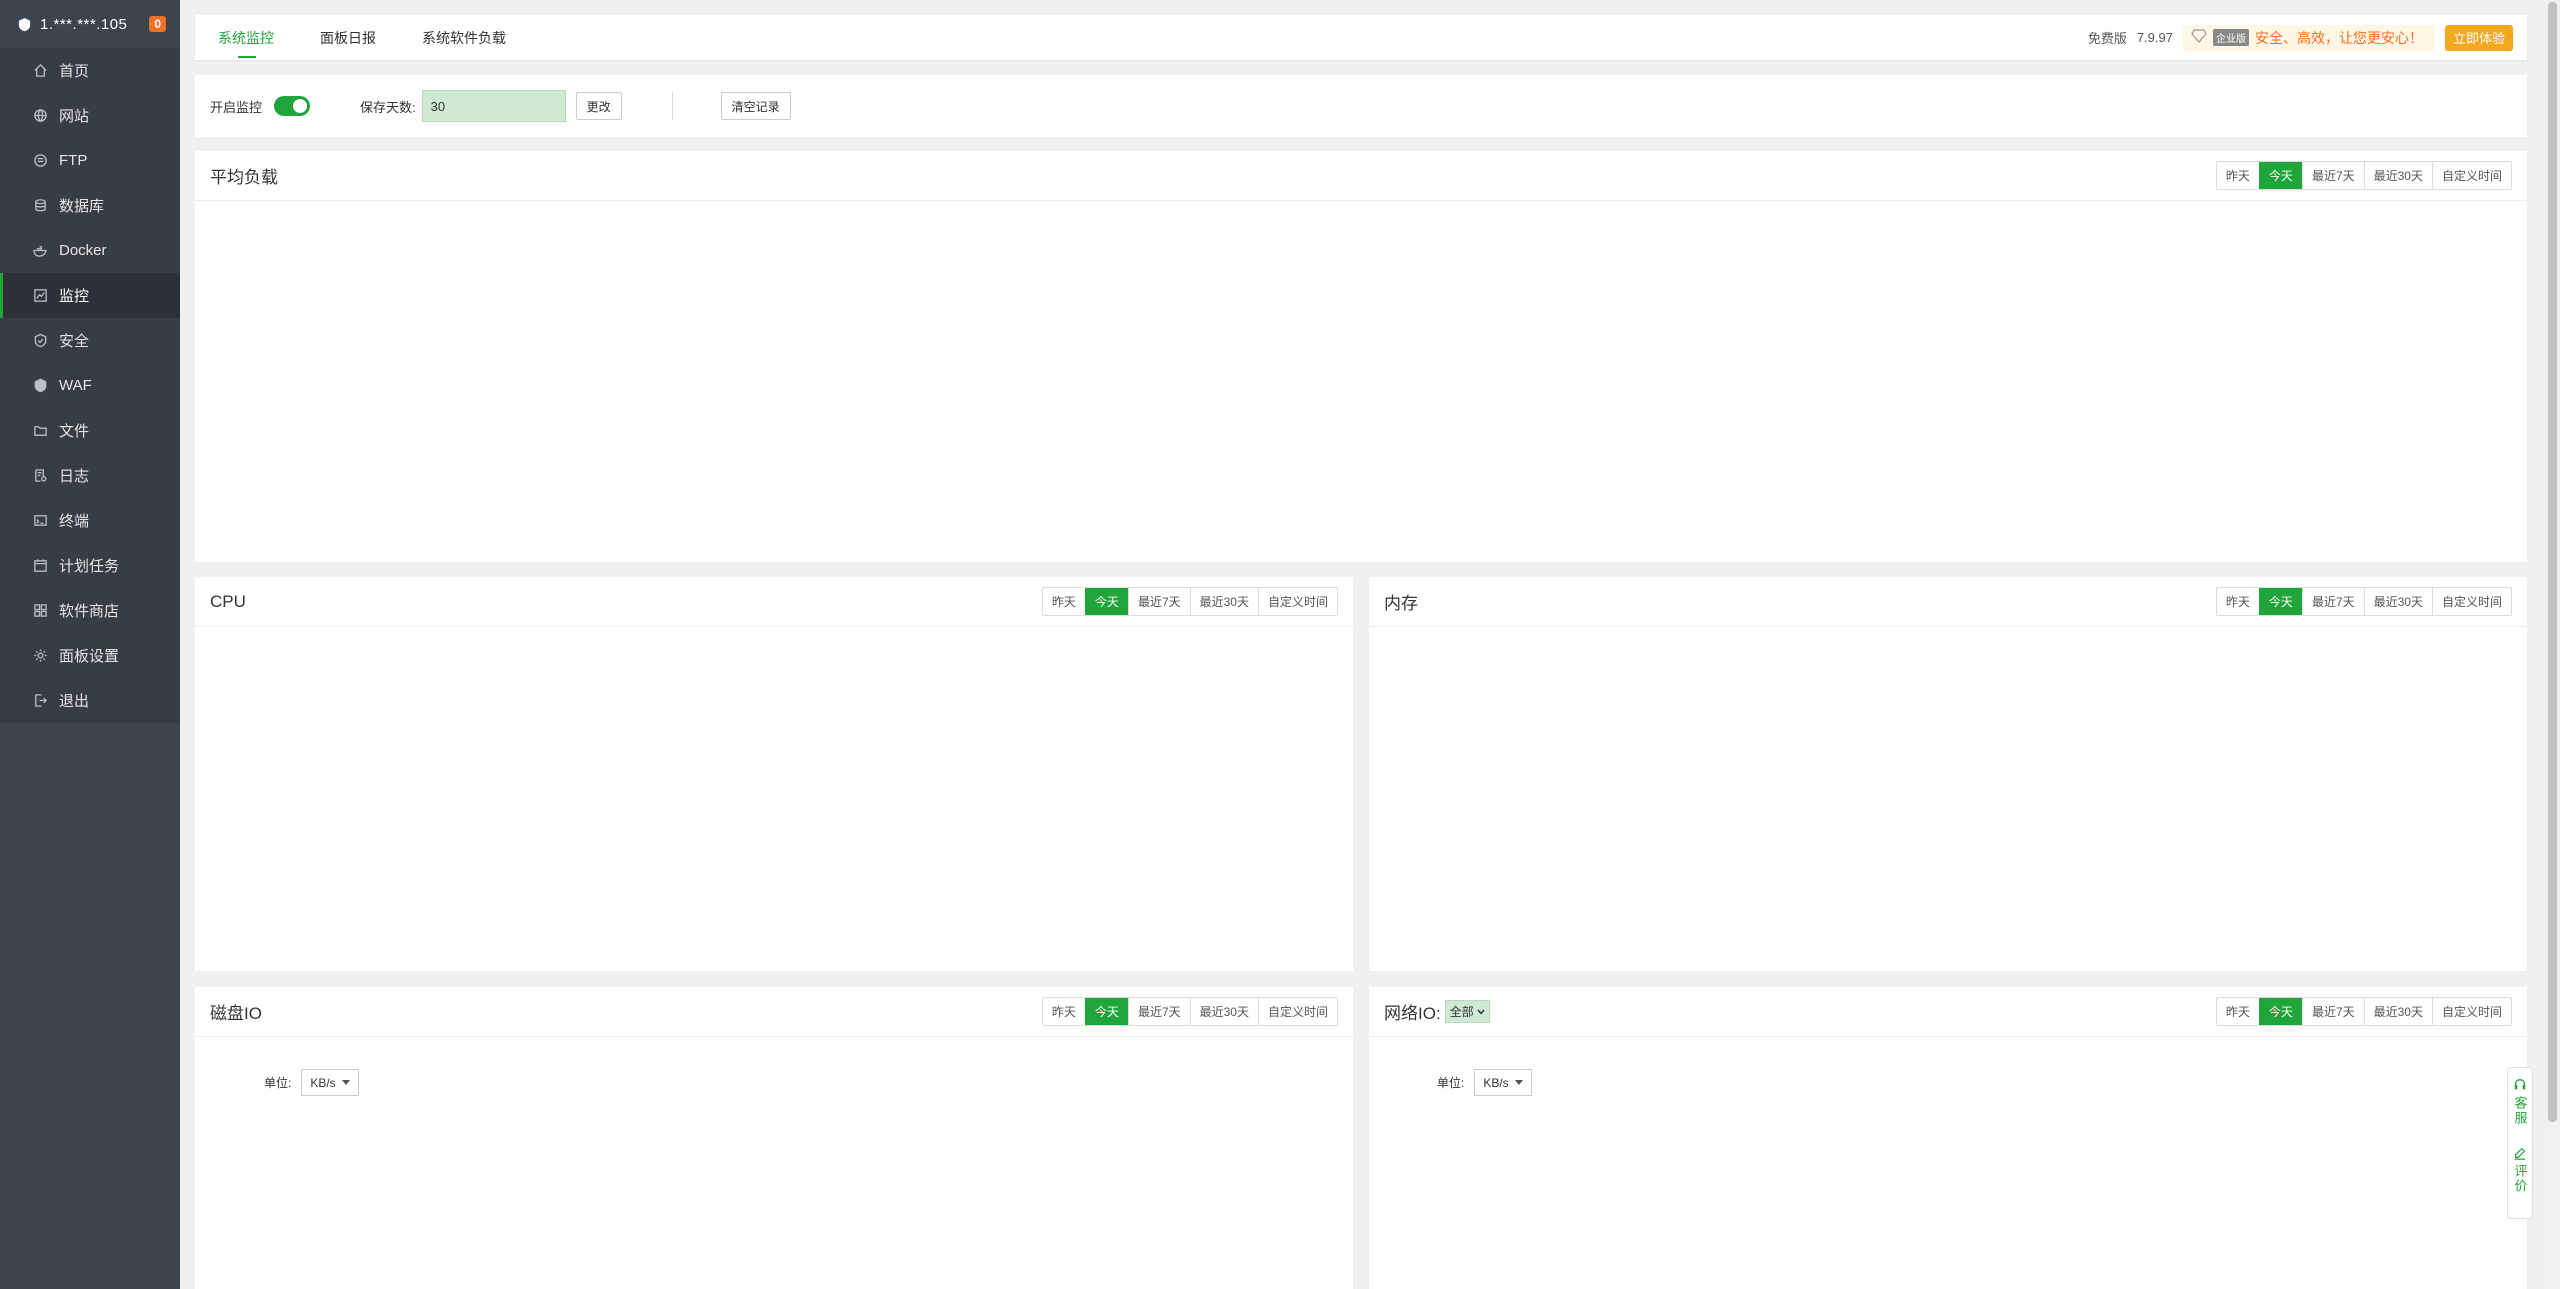  I want to click on network-io-panel: 网络IO: 全部 昨天 今天 最近7天 最近30天 自定义时间 单位: KB/s, so click(1948, 1138).